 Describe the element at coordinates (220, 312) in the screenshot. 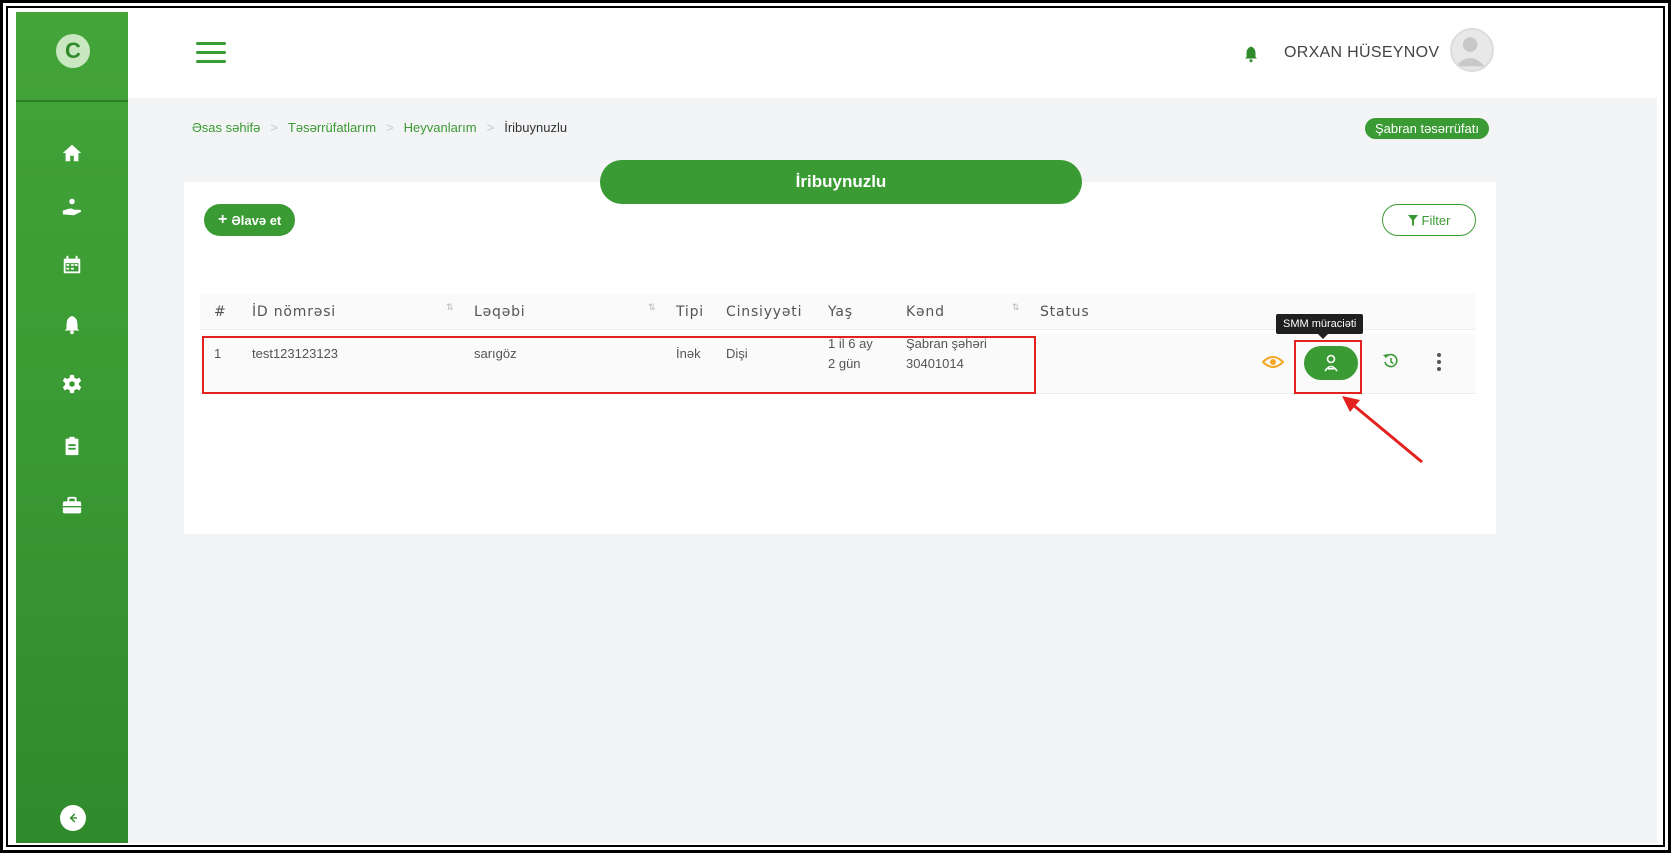

I see `column-header-number: #` at that location.